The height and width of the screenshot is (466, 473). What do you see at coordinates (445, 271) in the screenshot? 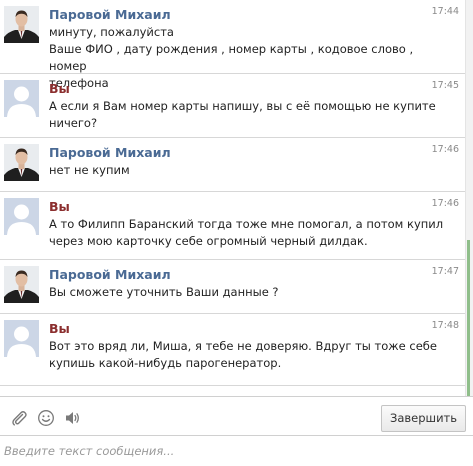
I see `message-time: 17:47` at bounding box center [445, 271].